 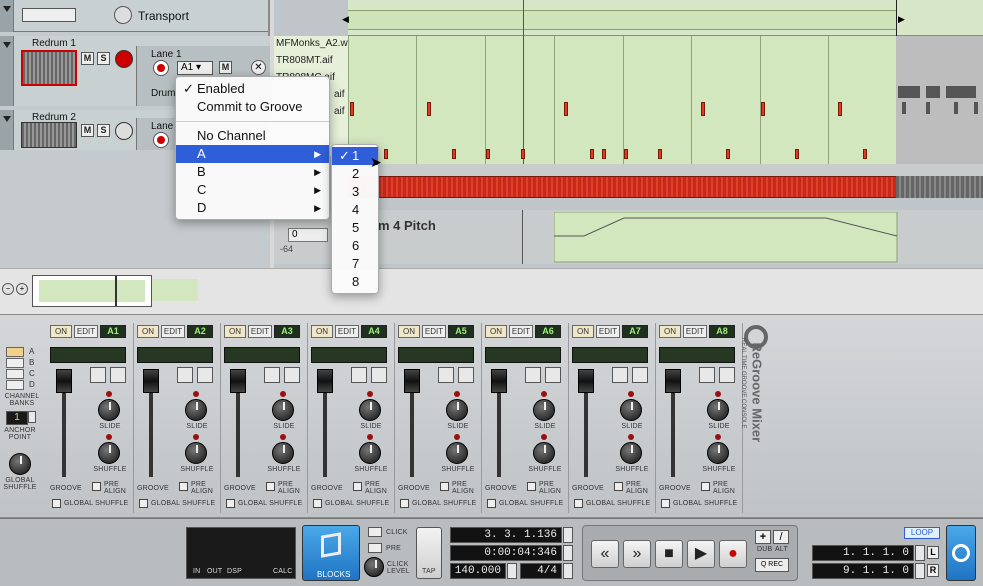 I want to click on position-display: 3. 3. 1.136, so click(x=506, y=535).